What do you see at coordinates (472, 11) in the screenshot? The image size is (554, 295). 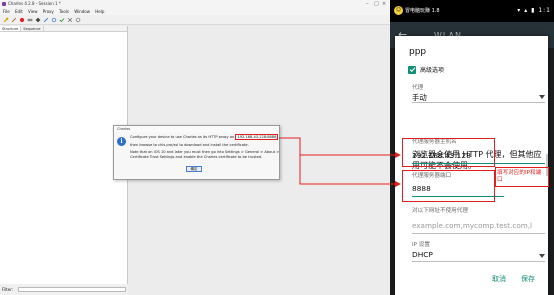 I see `status-bar: ☺ 冒电脑玩赚 1.8 ▾ ▴ ▮ 1:1` at bounding box center [472, 11].